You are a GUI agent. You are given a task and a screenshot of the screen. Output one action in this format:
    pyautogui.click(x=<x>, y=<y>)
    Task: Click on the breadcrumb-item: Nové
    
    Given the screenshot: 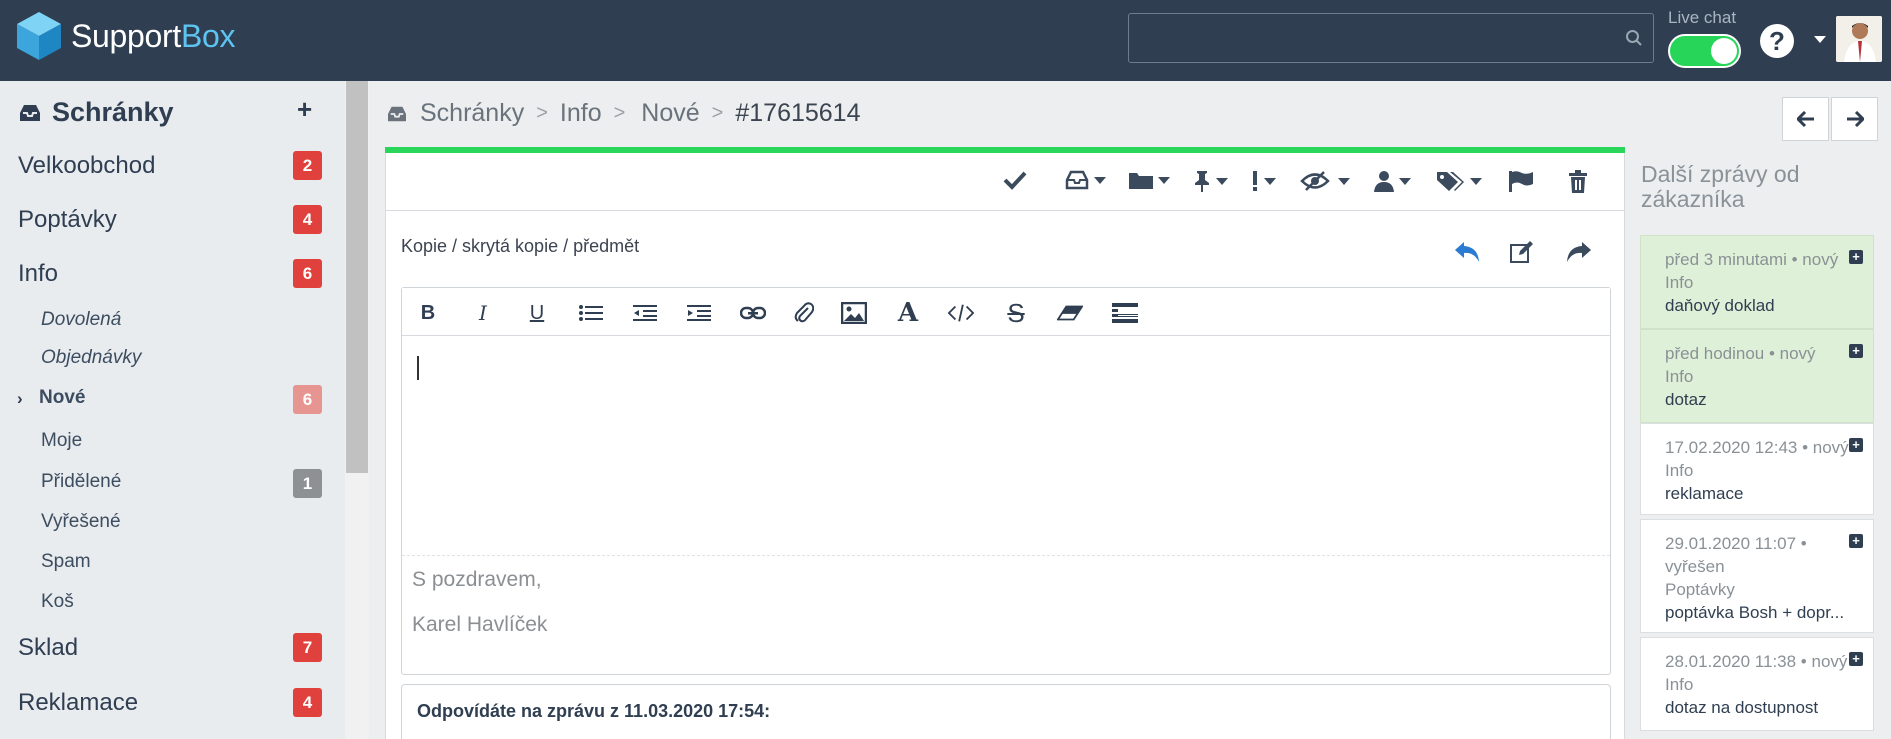 What is the action you would take?
    pyautogui.click(x=670, y=113)
    